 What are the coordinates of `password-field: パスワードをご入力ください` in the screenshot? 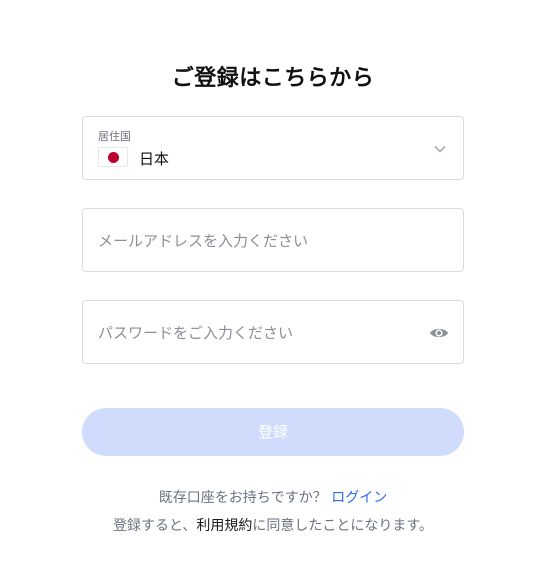 It's located at (273, 332).